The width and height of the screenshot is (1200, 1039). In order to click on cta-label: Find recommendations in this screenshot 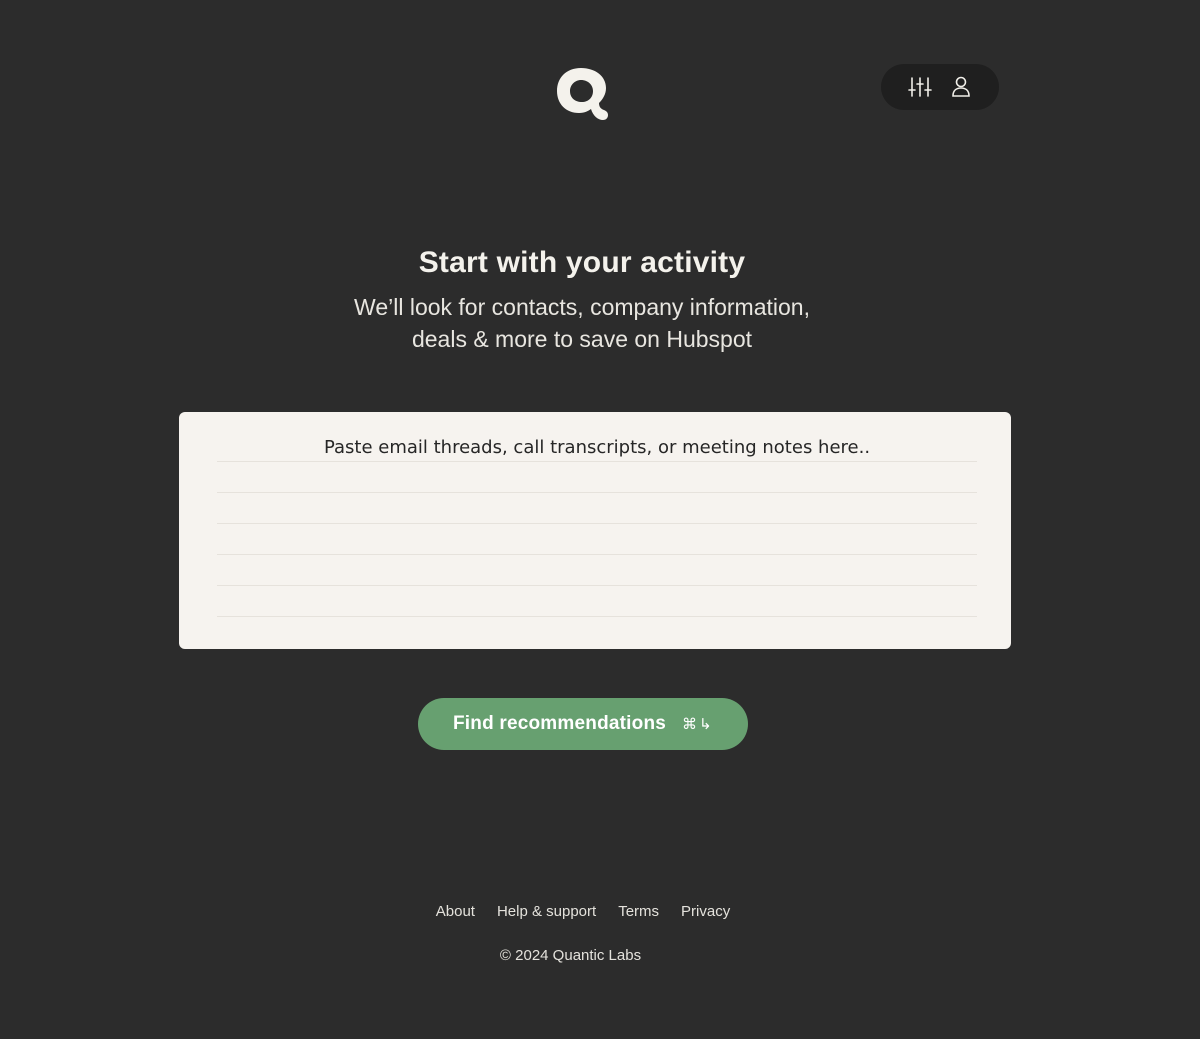, I will do `click(560, 723)`.